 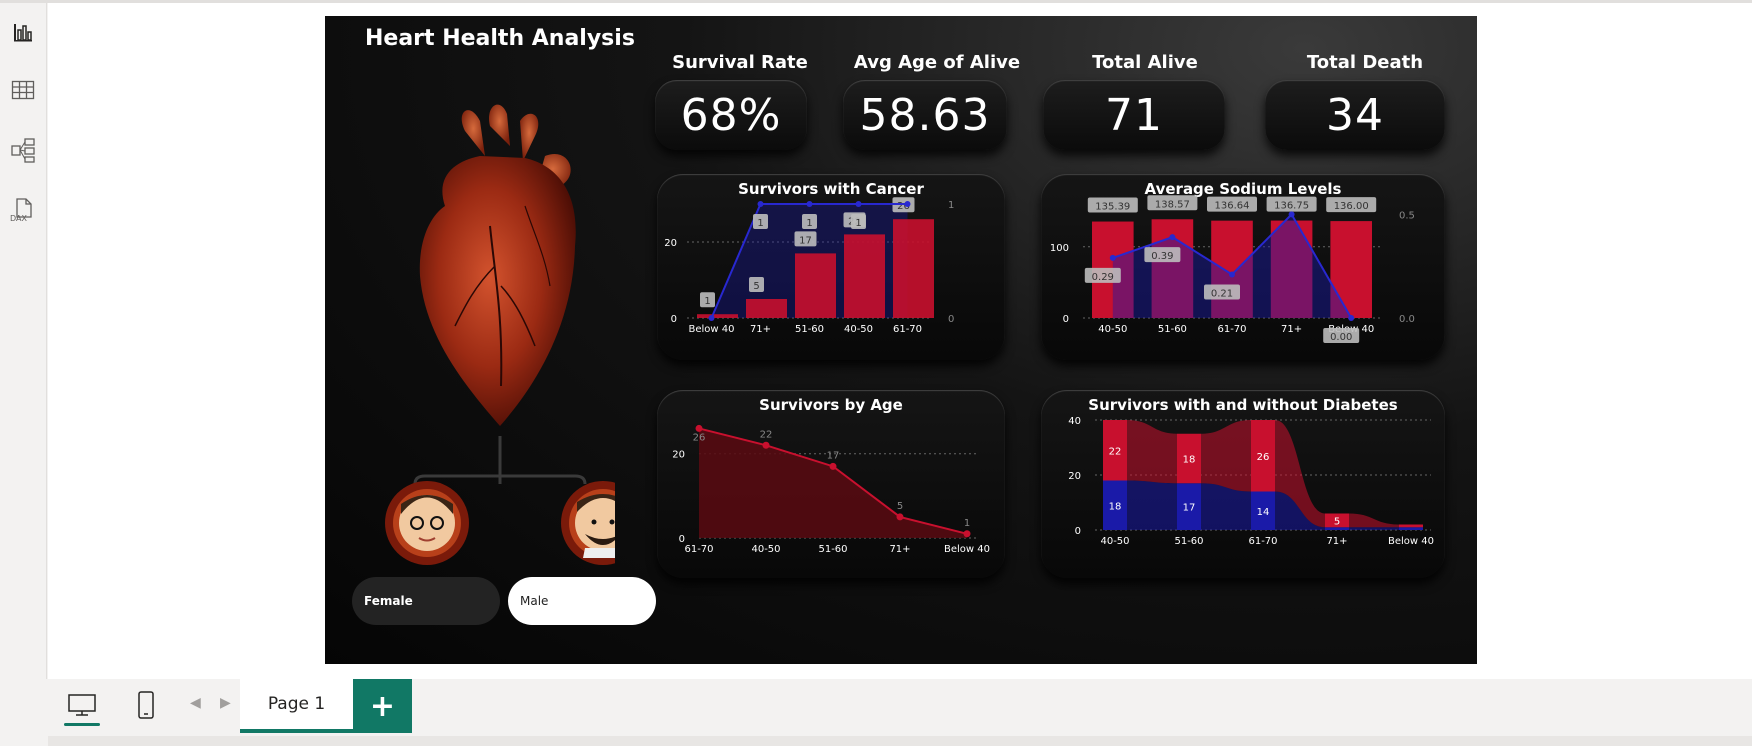 What do you see at coordinates (23, 341) in the screenshot?
I see `view-rail: DAX` at bounding box center [23, 341].